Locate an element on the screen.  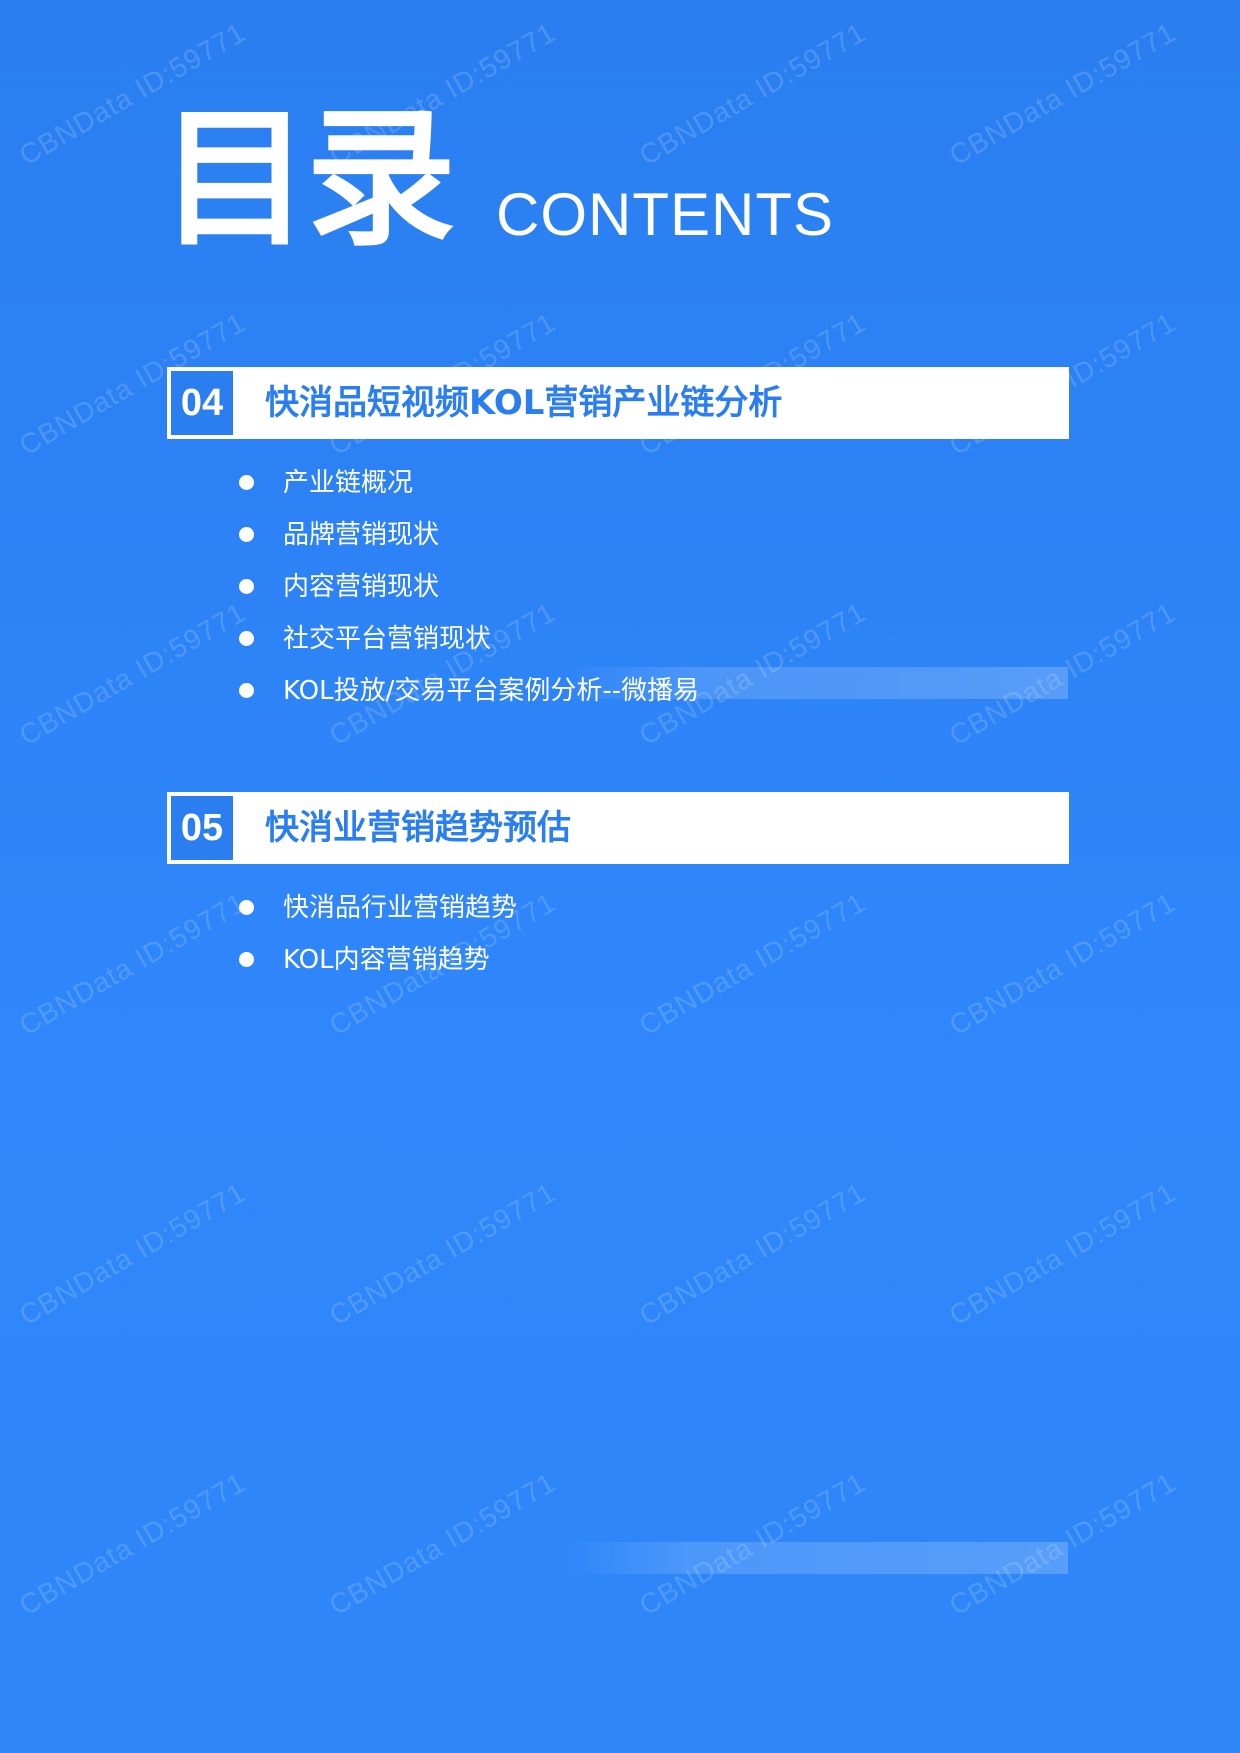
section-number: 04 is located at coordinates (202, 403).